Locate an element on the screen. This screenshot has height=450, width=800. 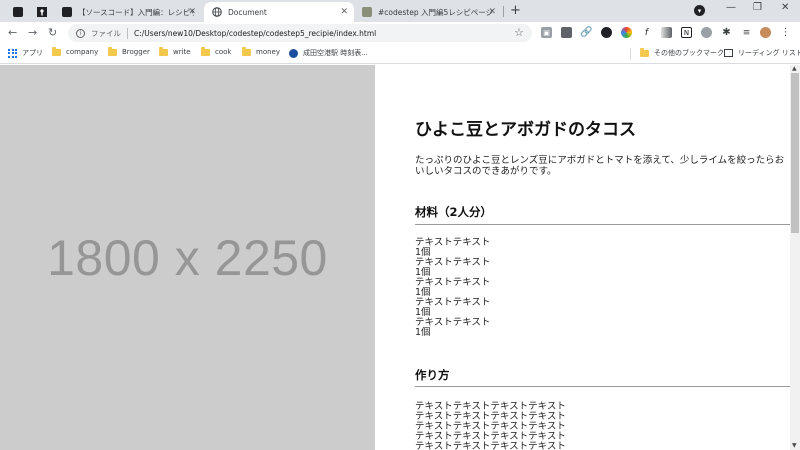
bookmark-label: write is located at coordinates (182, 52).